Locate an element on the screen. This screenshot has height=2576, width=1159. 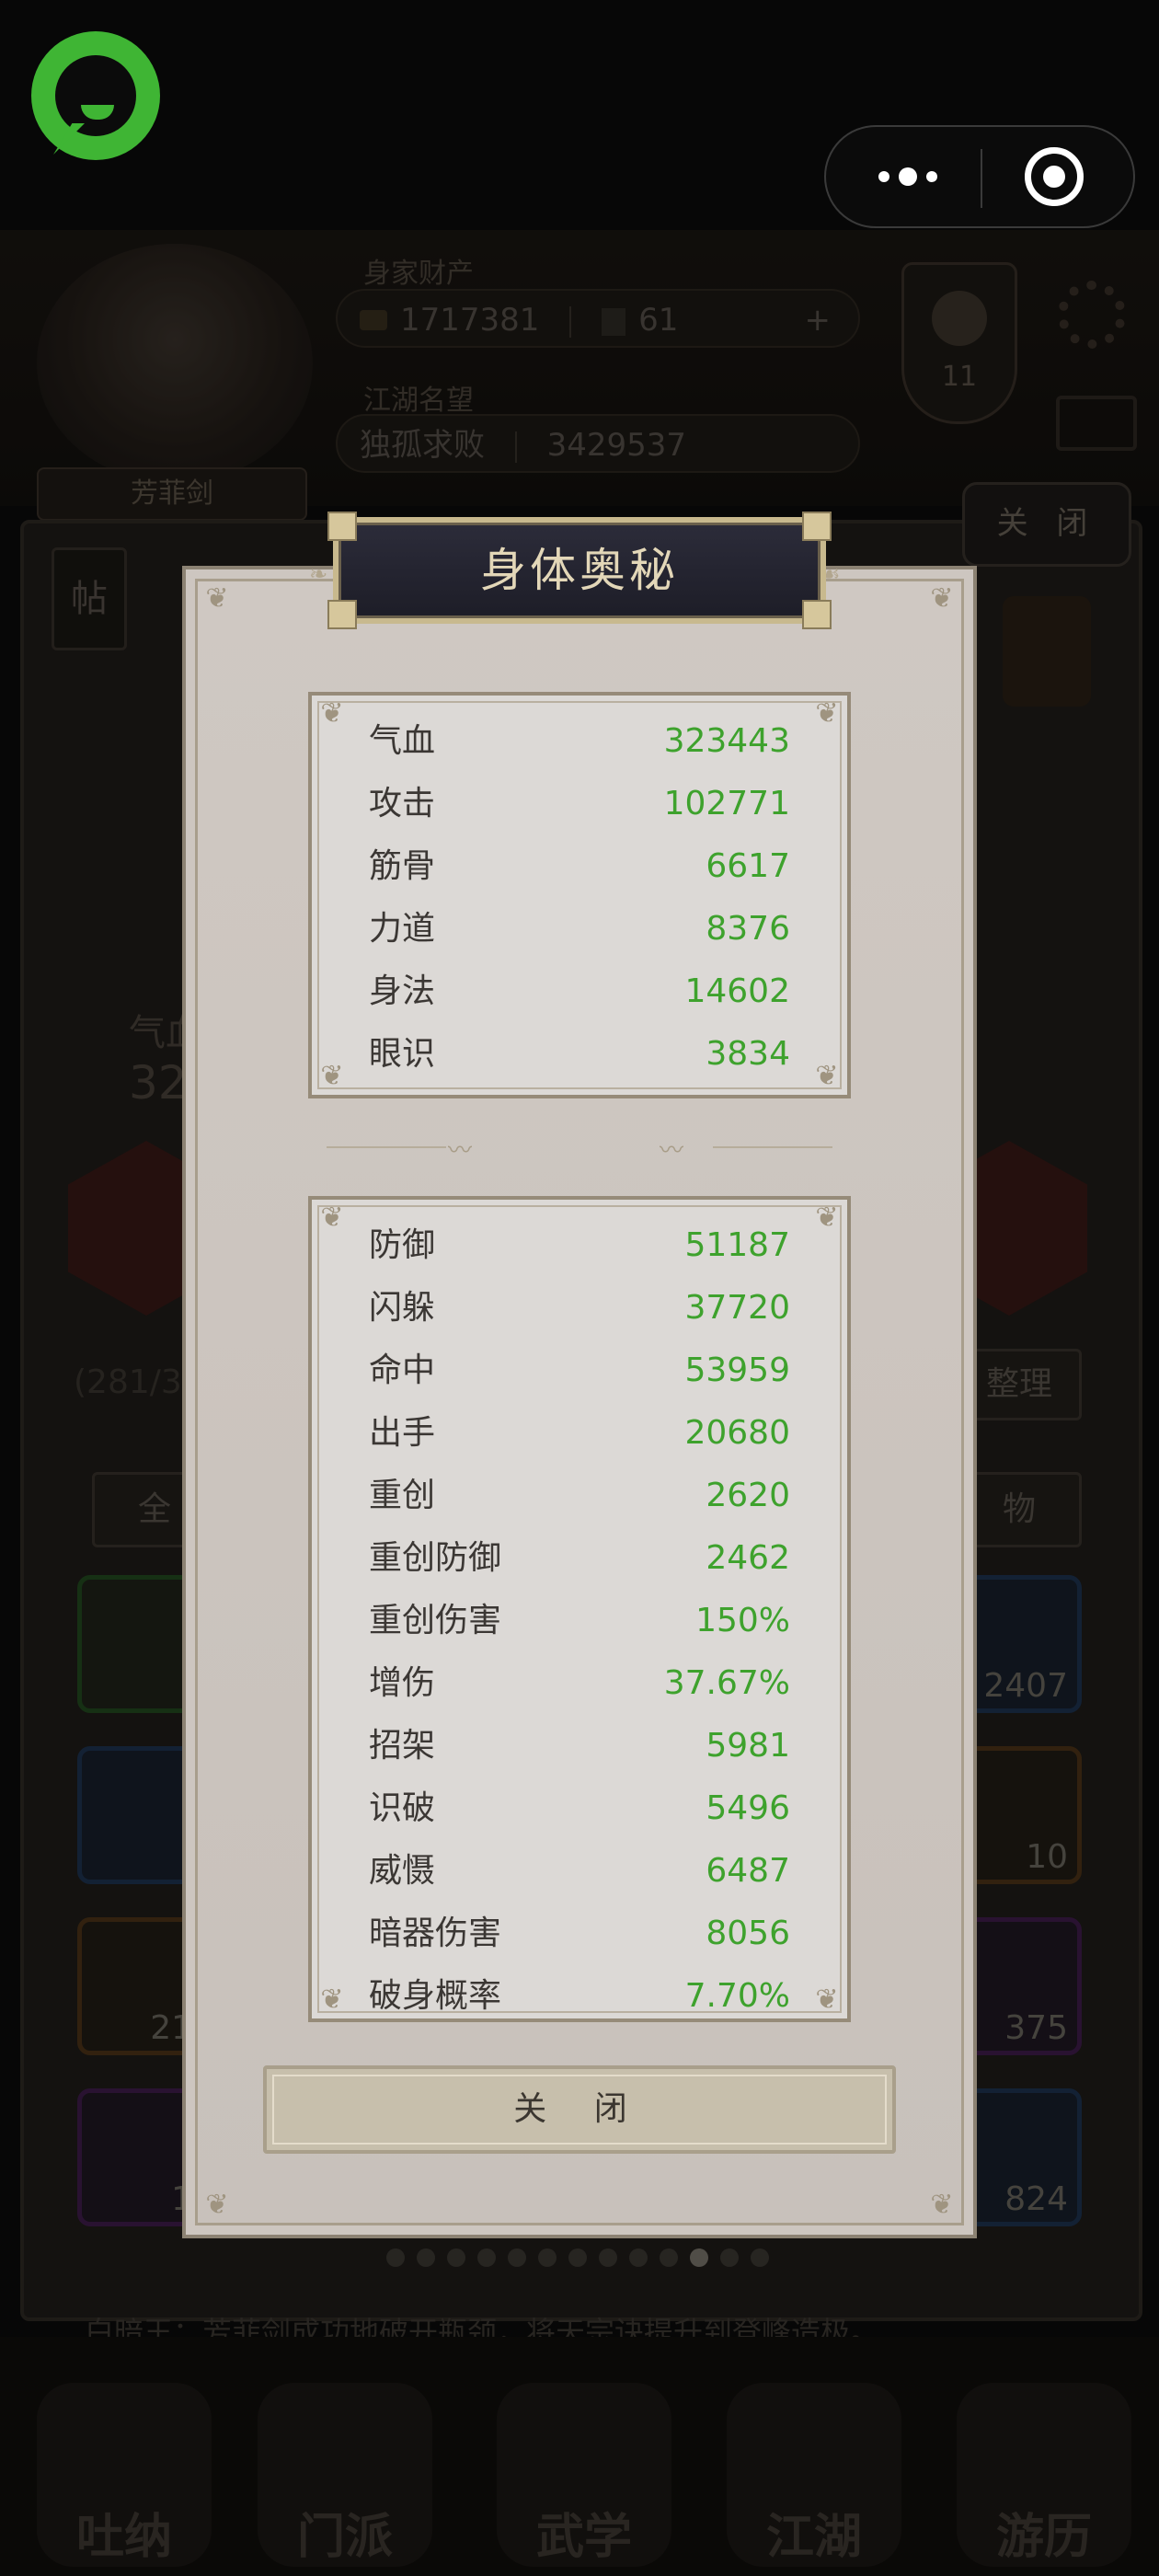
stat-name: 威慑 is located at coordinates (402, 1871).